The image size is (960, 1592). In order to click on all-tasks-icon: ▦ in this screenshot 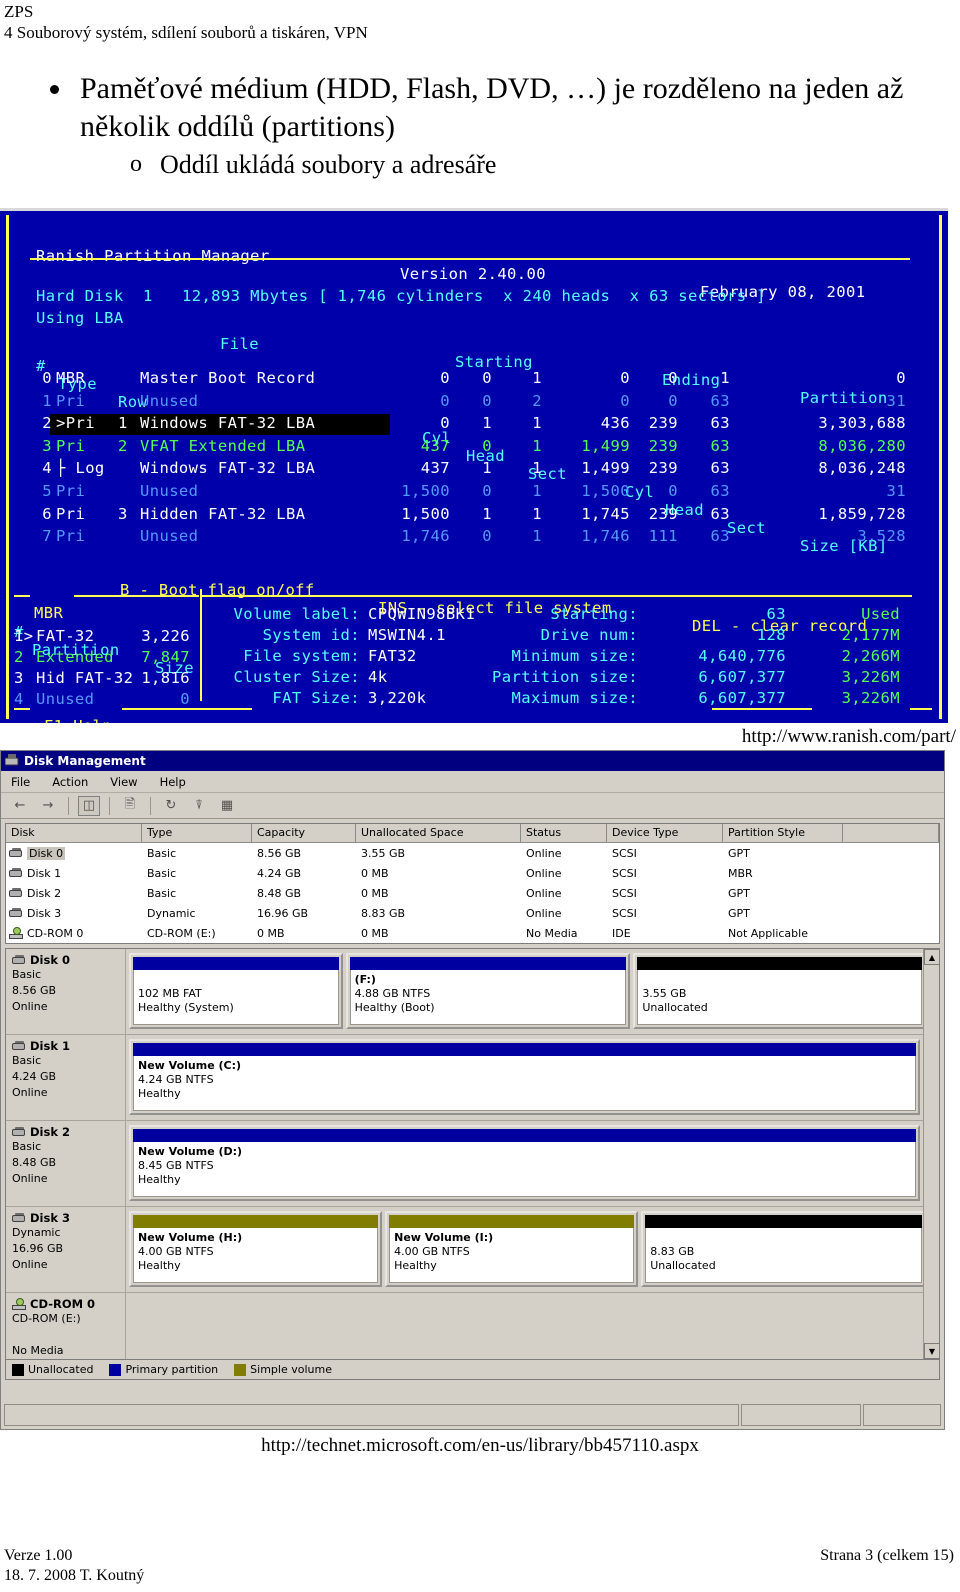, I will do `click(227, 806)`.